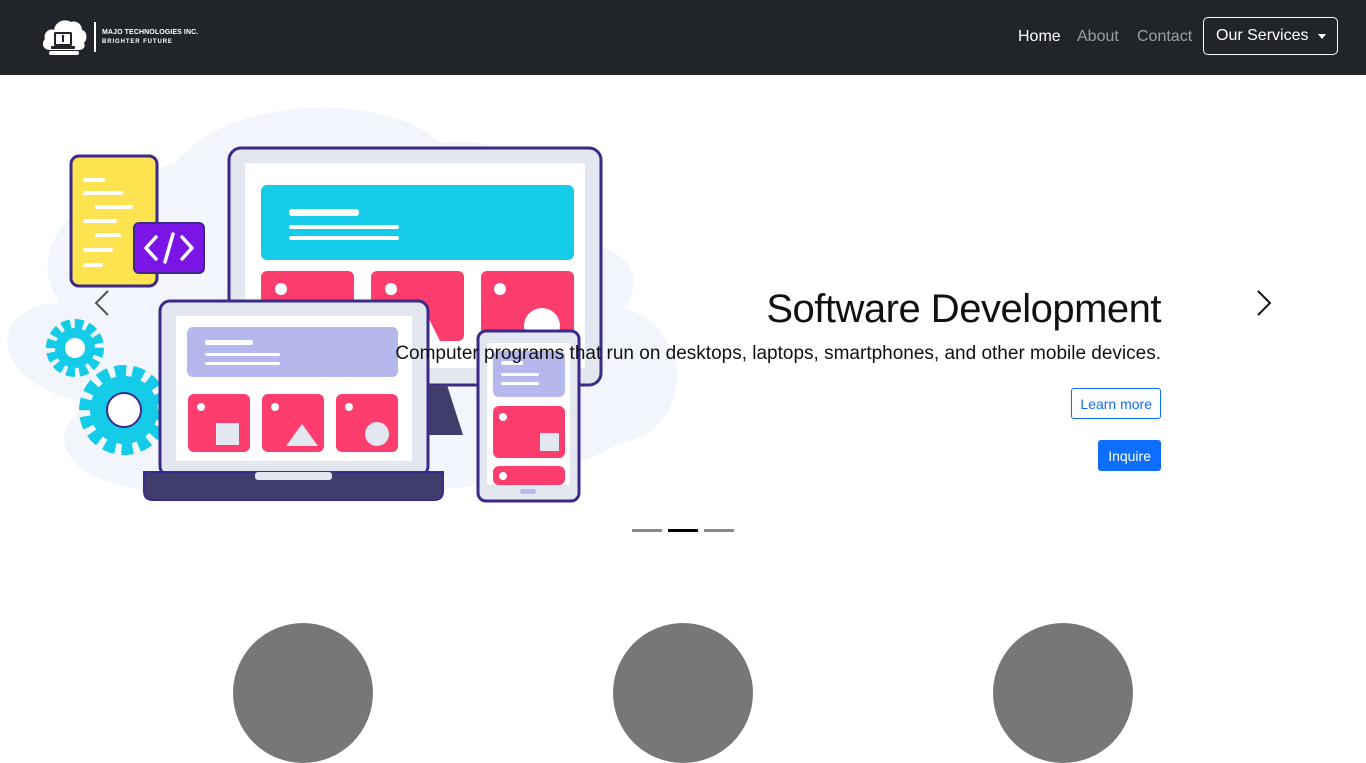 The height and width of the screenshot is (763, 1366). What do you see at coordinates (963, 309) in the screenshot?
I see `slide-title: Software Development` at bounding box center [963, 309].